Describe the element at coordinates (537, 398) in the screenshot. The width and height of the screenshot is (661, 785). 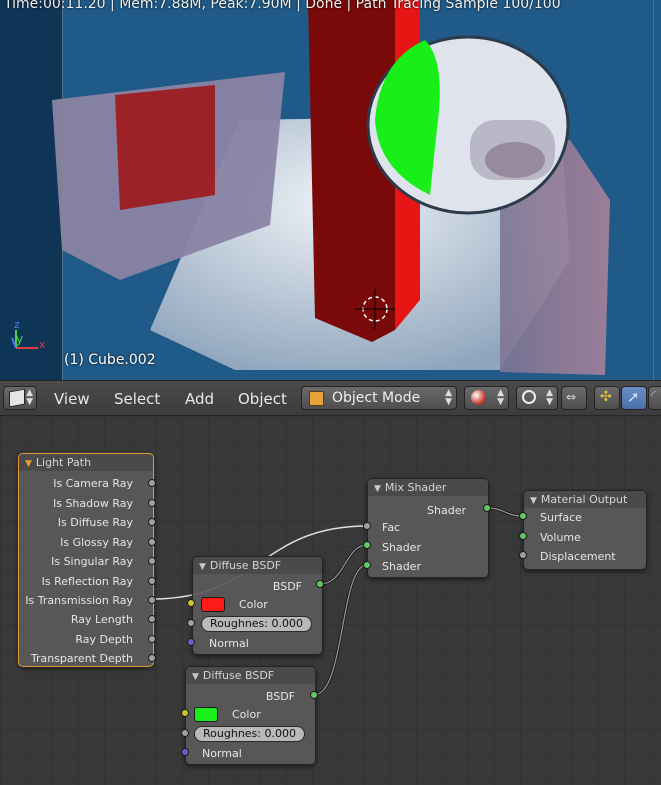
I see `pivot-point-button: ▲ ▼` at that location.